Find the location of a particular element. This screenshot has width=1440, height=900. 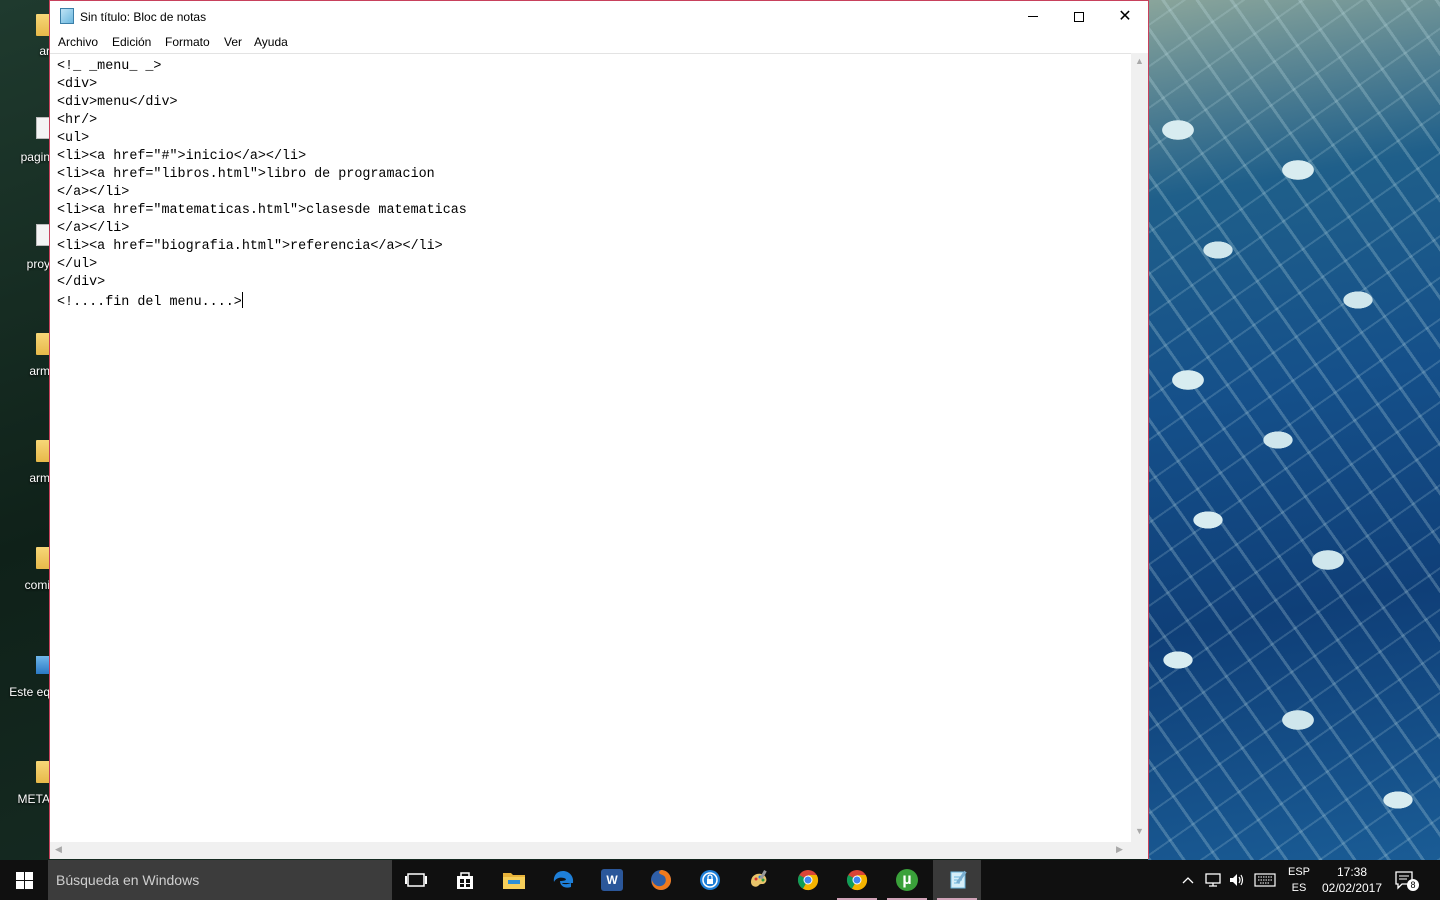

word-letter: W is located at coordinates (612, 880).